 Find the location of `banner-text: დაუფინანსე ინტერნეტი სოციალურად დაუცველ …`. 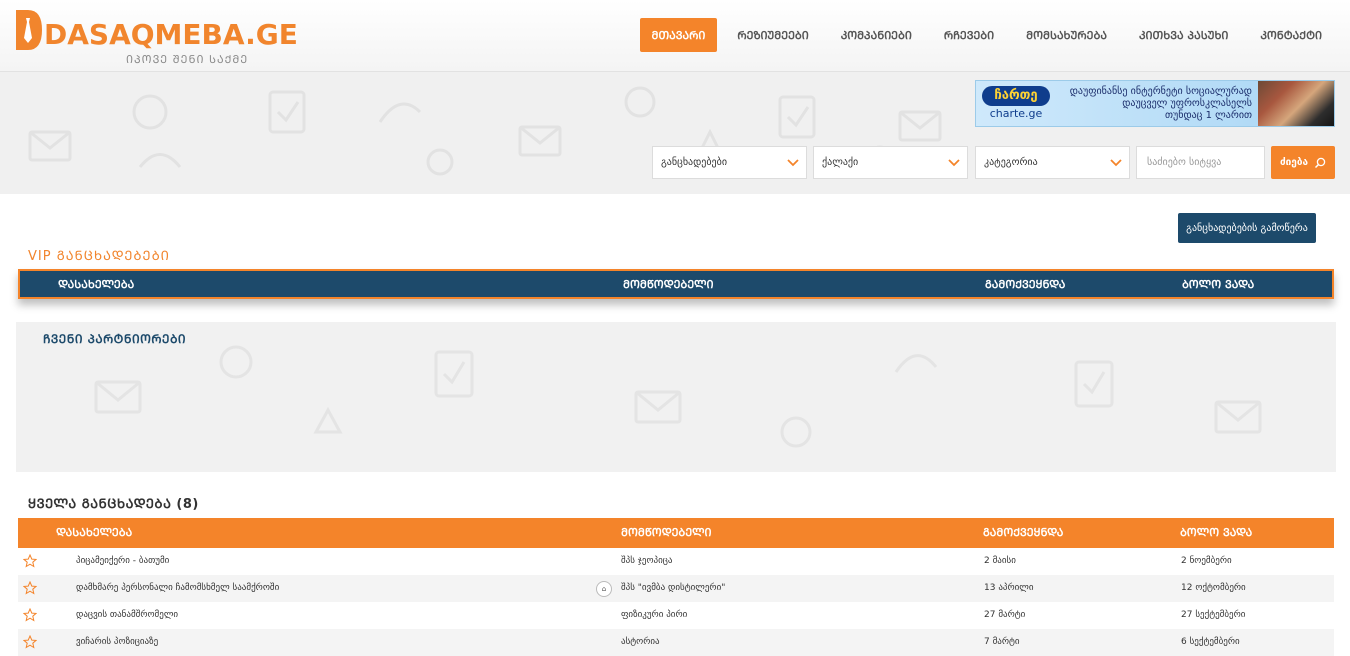

banner-text: დაუფინანსე ინტერნეტი სოციალურად დაუცველ … is located at coordinates (1154, 104).